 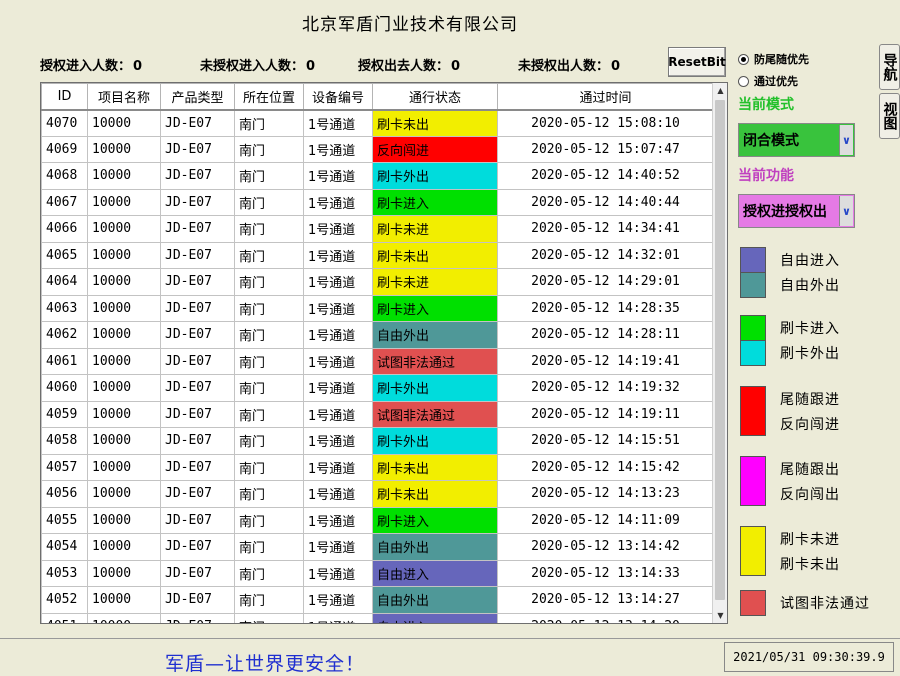 What do you see at coordinates (605, 202) in the screenshot?
I see `cell-time: 2020-05-12 14:40:44` at bounding box center [605, 202].